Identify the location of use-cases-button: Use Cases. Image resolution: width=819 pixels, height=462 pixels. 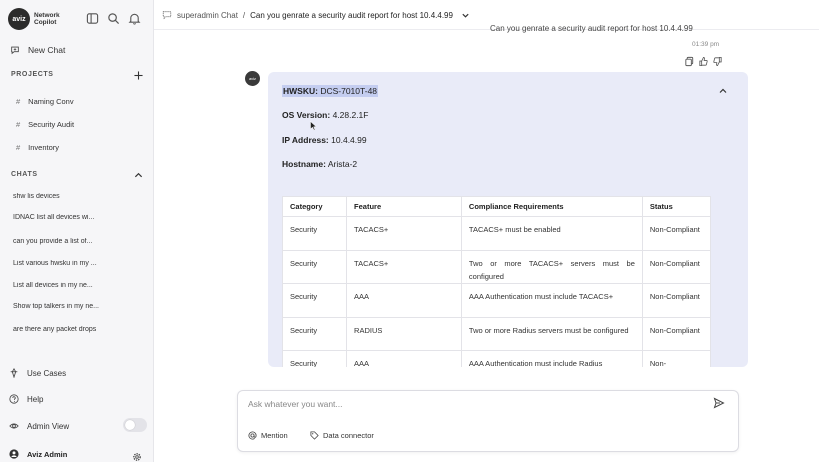
(37, 373).